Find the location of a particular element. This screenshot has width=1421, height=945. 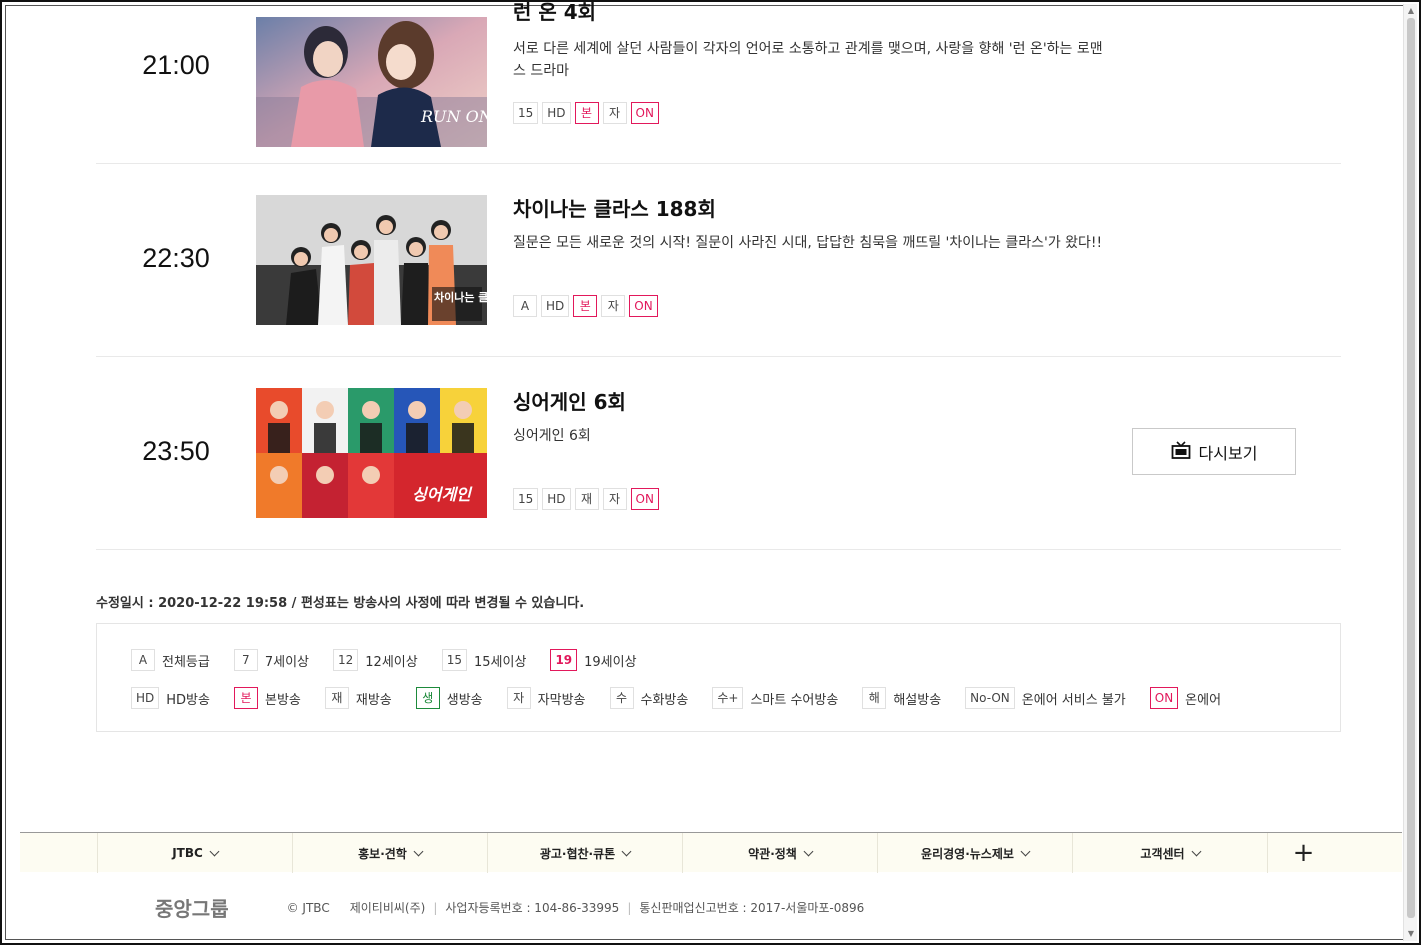

legend-item: HD HD방송 is located at coordinates (170, 698).